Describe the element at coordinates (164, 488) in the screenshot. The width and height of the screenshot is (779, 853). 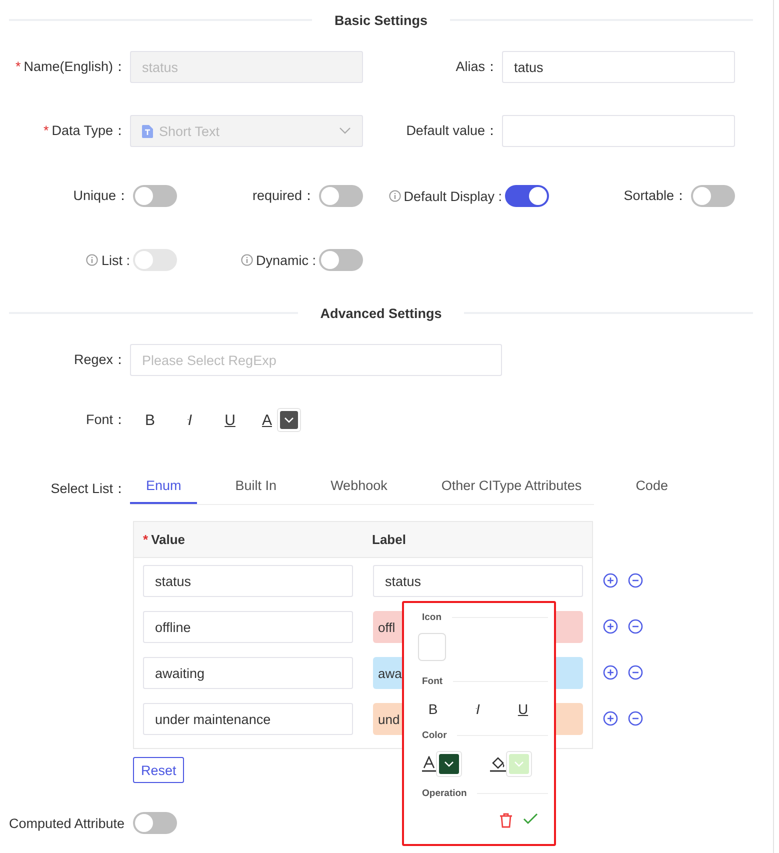
I see `tab: Enum` at that location.